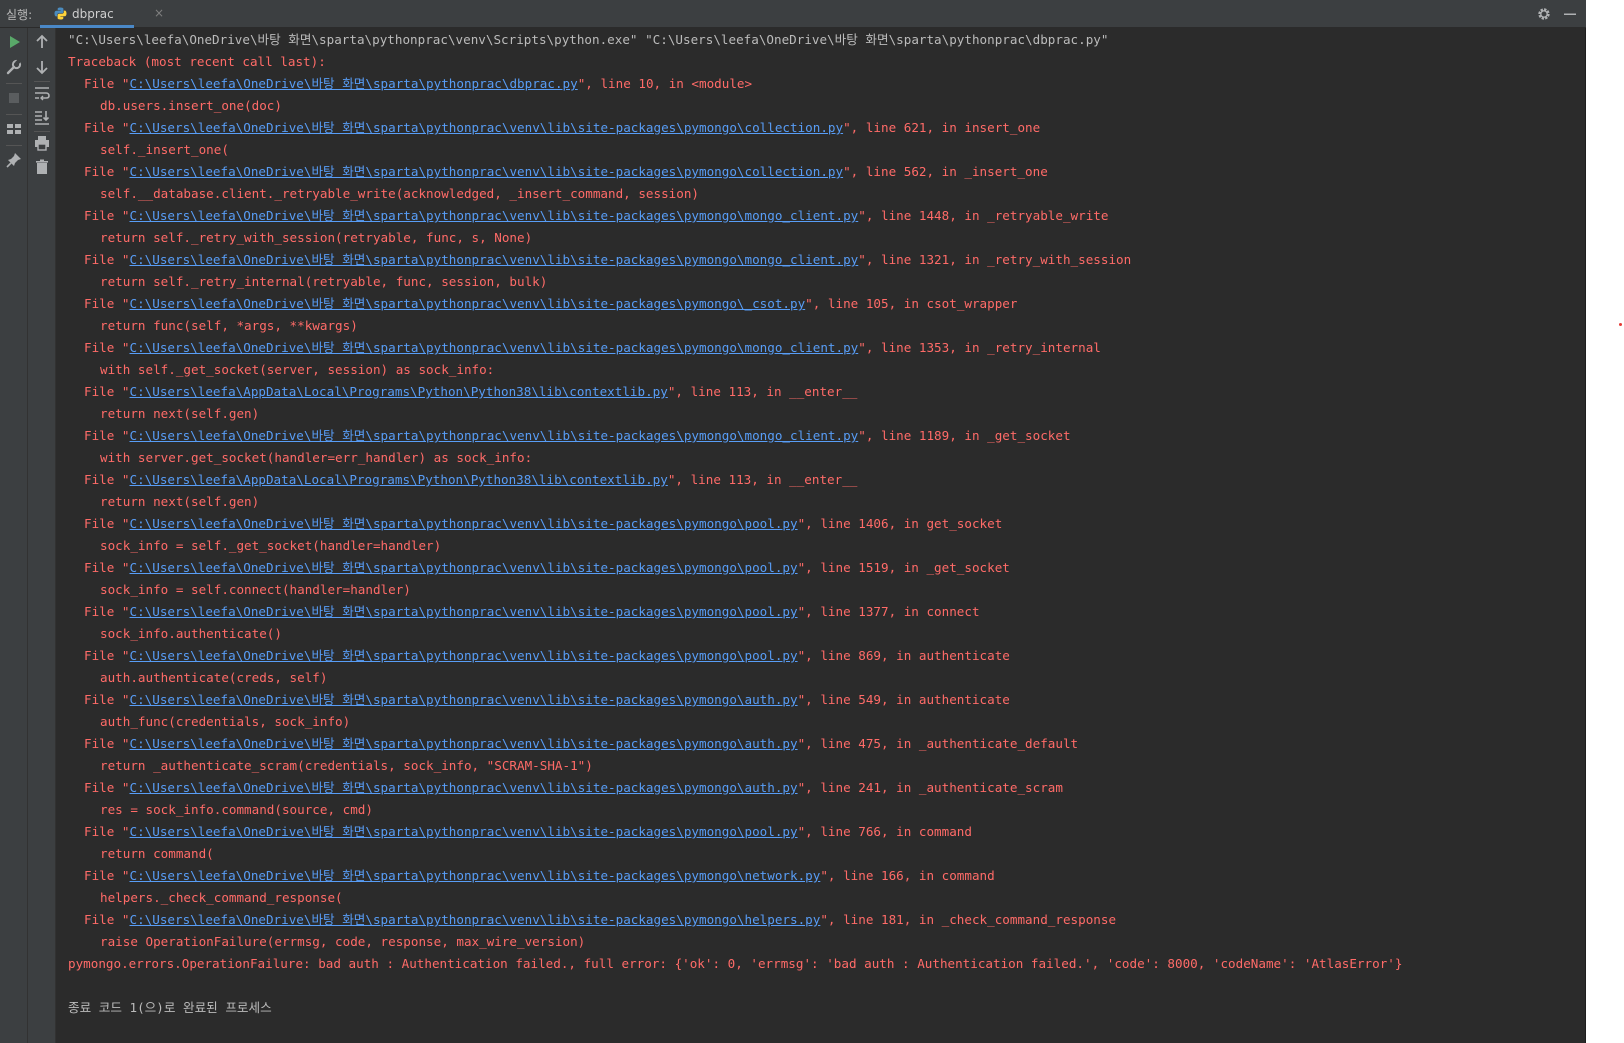 Image resolution: width=1624 pixels, height=1043 pixels. What do you see at coordinates (42, 93) in the screenshot?
I see `soft-wrap-icon` at bounding box center [42, 93].